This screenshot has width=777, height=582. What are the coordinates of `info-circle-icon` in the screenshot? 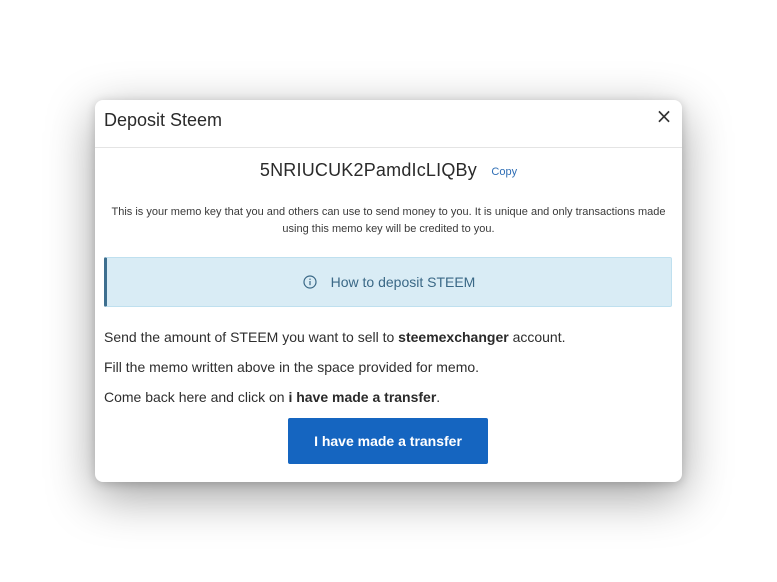 It's located at (310, 282).